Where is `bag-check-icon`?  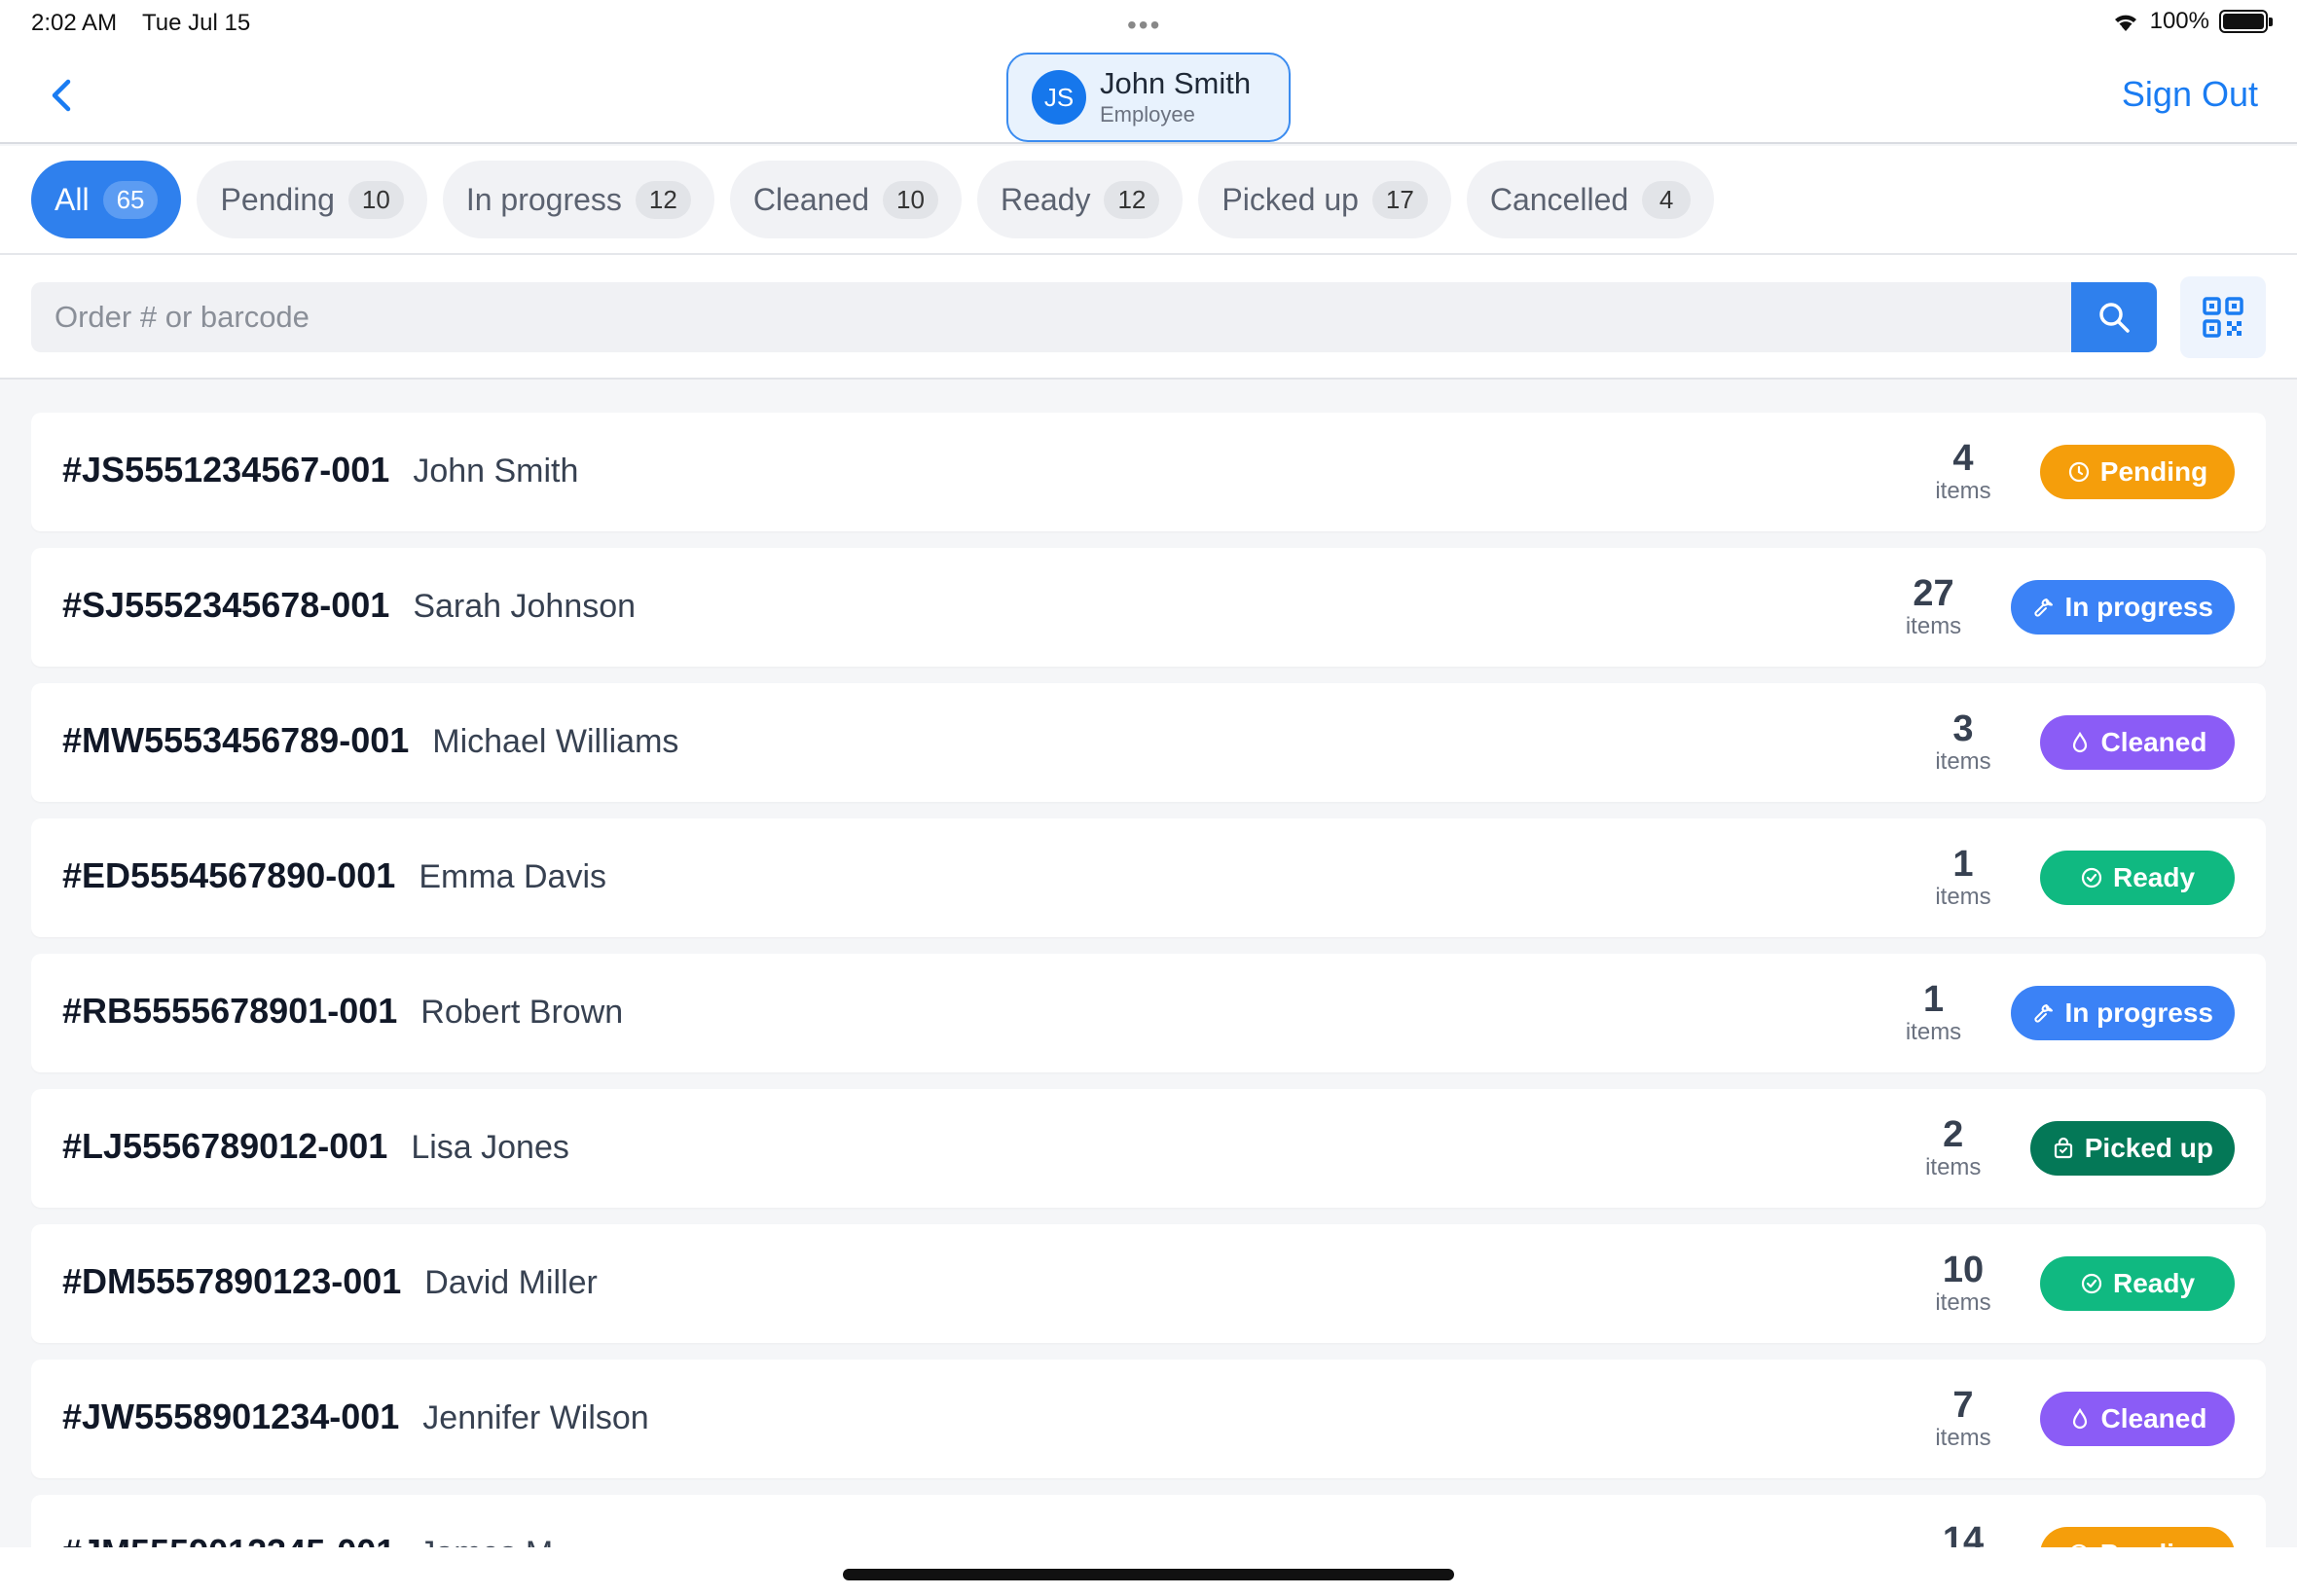
bag-check-icon is located at coordinates (2063, 1148).